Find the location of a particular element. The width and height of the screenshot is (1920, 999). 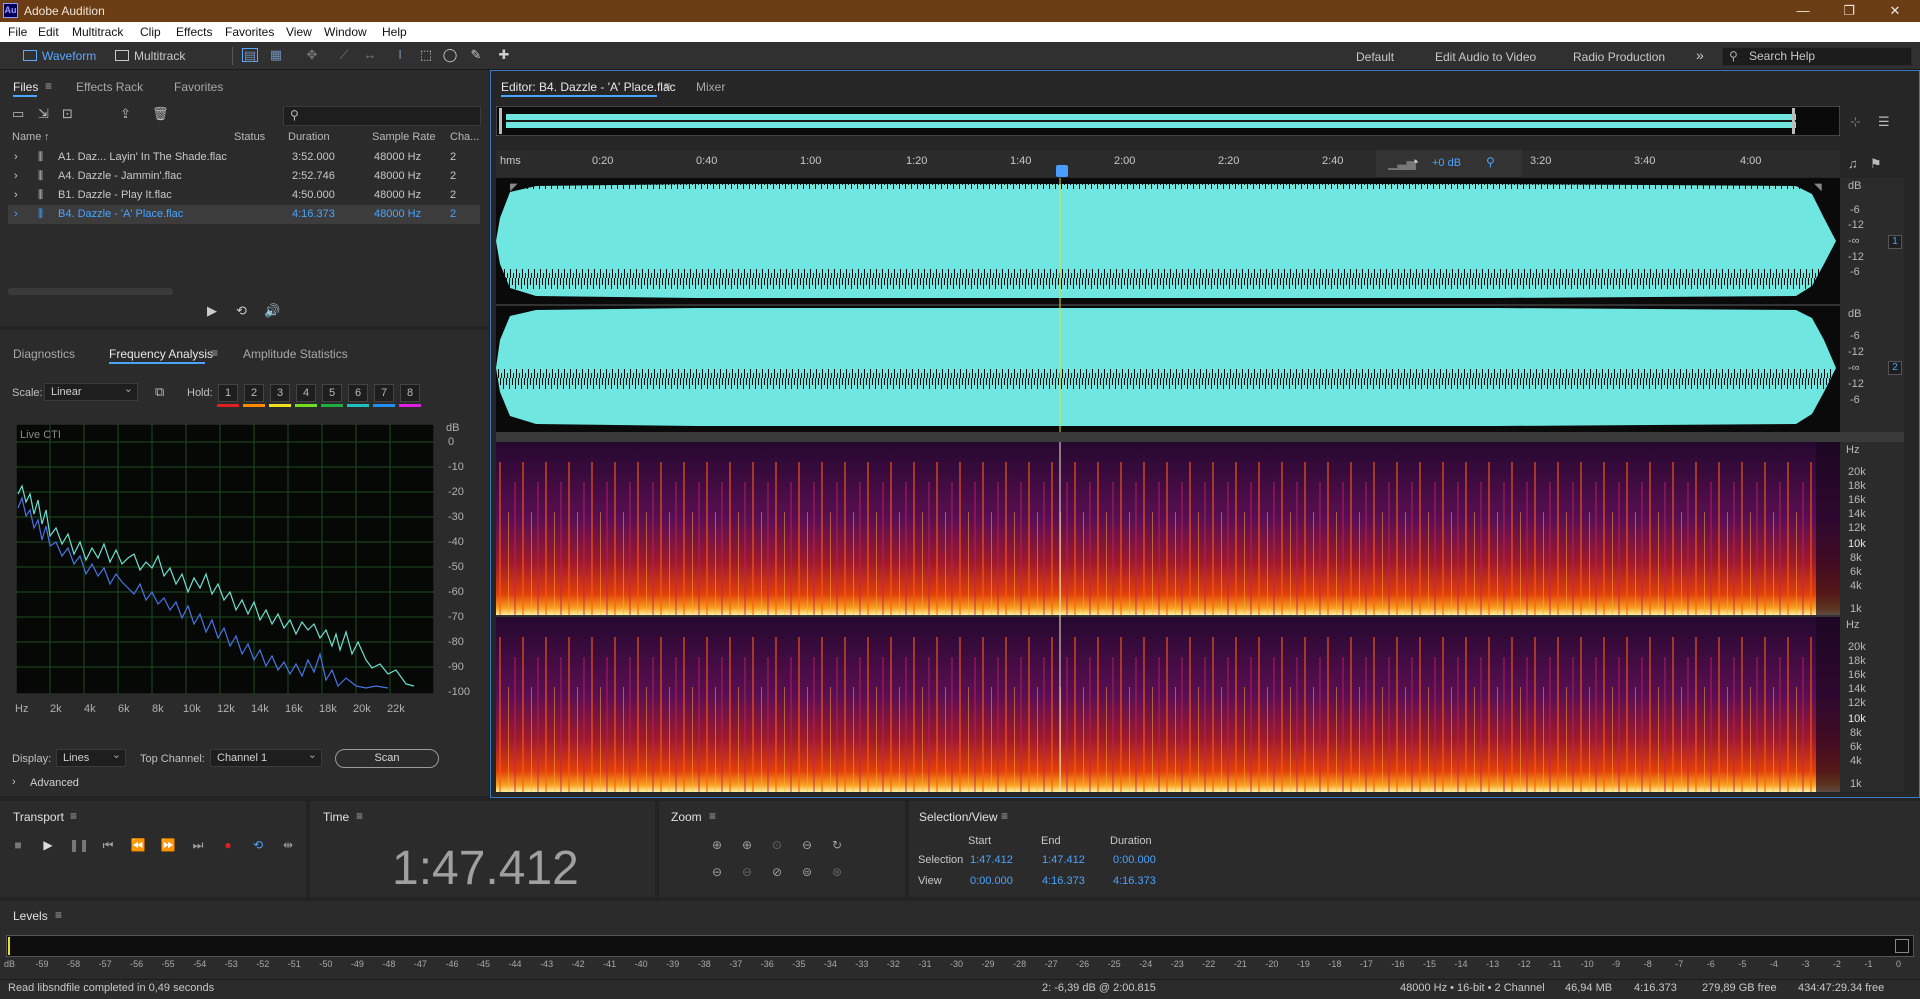

workspace-radio-production: Radio Production is located at coordinates (1619, 57).